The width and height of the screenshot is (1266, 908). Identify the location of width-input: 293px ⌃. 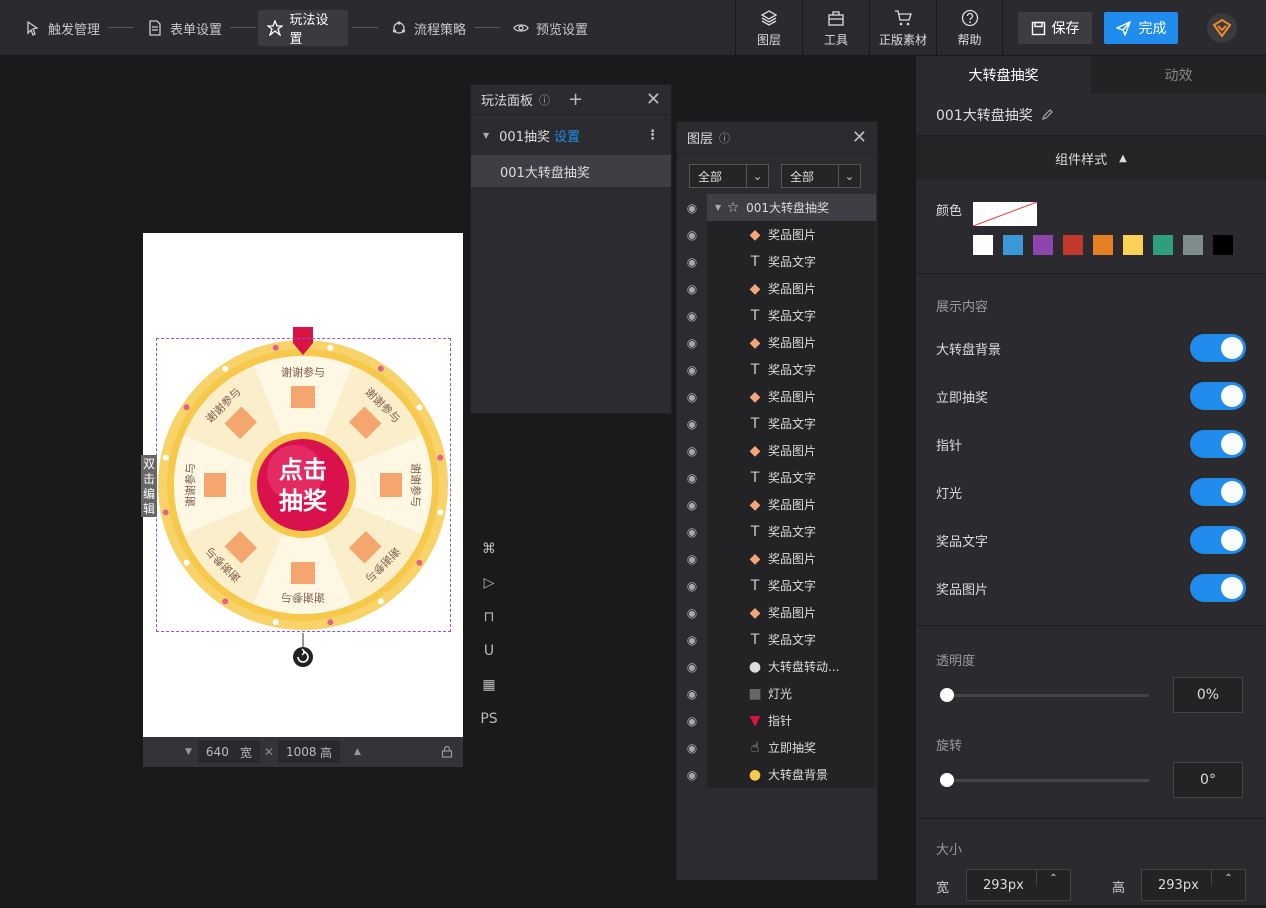
(1018, 885).